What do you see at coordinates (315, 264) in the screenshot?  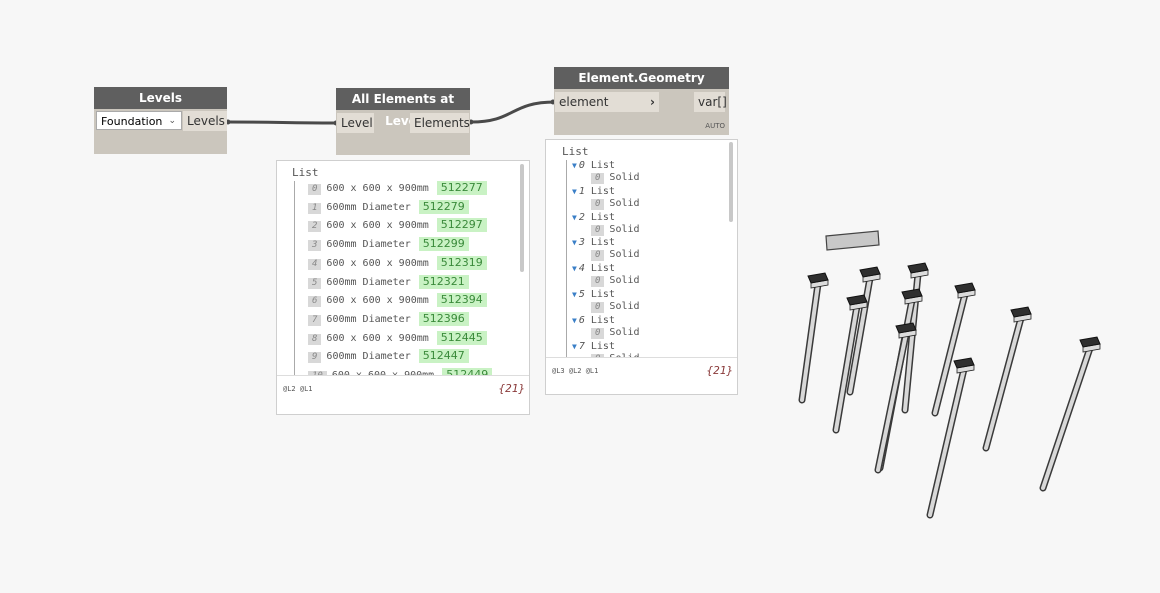 I see `item-index: 4` at bounding box center [315, 264].